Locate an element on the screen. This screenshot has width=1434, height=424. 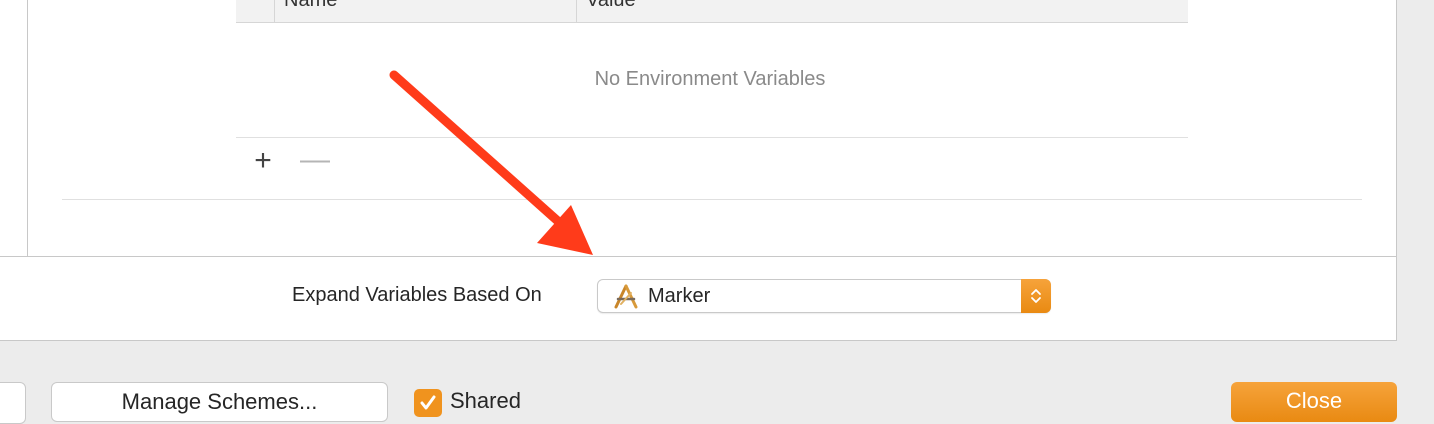
close-button-label: Close is located at coordinates (1314, 400).